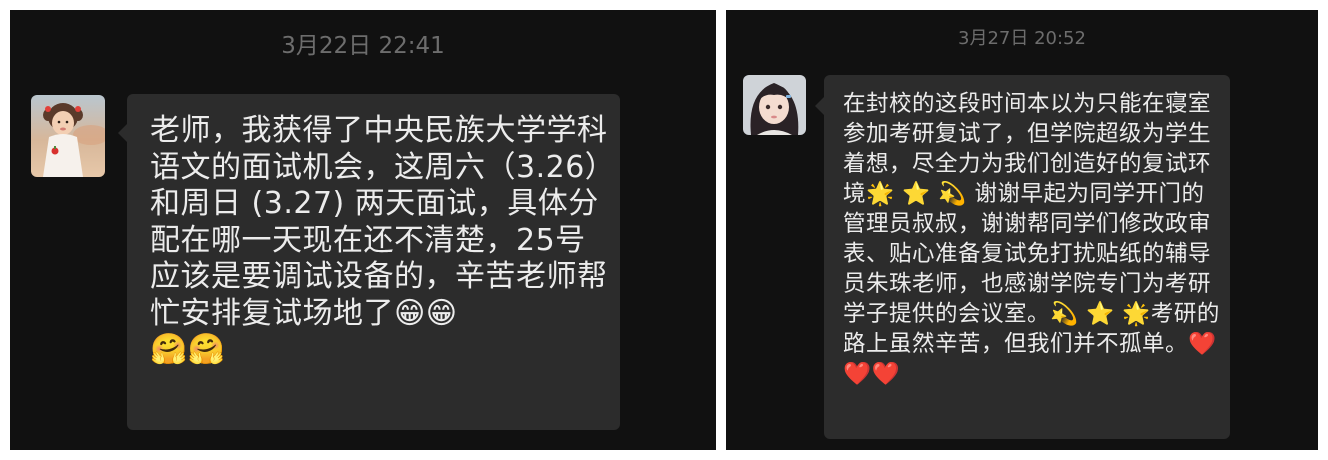  Describe the element at coordinates (1022, 38) in the screenshot. I see `message-timestamp: 3月27日 20:52` at that location.